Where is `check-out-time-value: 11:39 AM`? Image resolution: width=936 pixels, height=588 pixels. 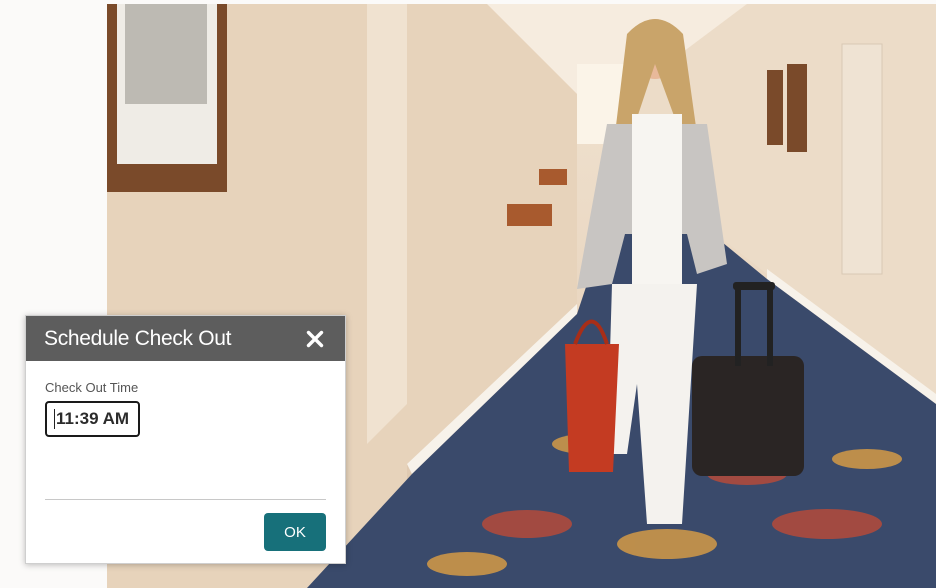
check-out-time-value: 11:39 AM is located at coordinates (93, 418).